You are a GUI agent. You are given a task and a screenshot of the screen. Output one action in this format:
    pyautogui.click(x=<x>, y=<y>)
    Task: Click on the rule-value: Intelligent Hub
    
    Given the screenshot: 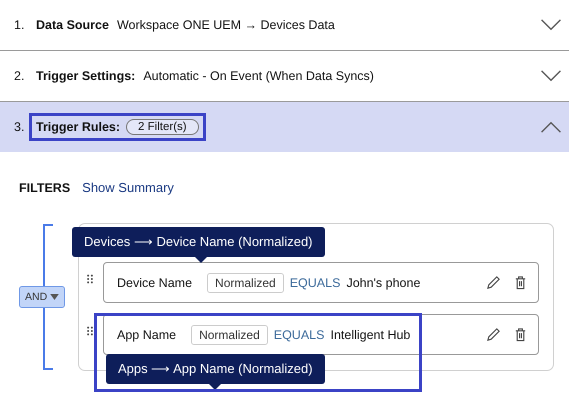 What is the action you would take?
    pyautogui.click(x=370, y=335)
    